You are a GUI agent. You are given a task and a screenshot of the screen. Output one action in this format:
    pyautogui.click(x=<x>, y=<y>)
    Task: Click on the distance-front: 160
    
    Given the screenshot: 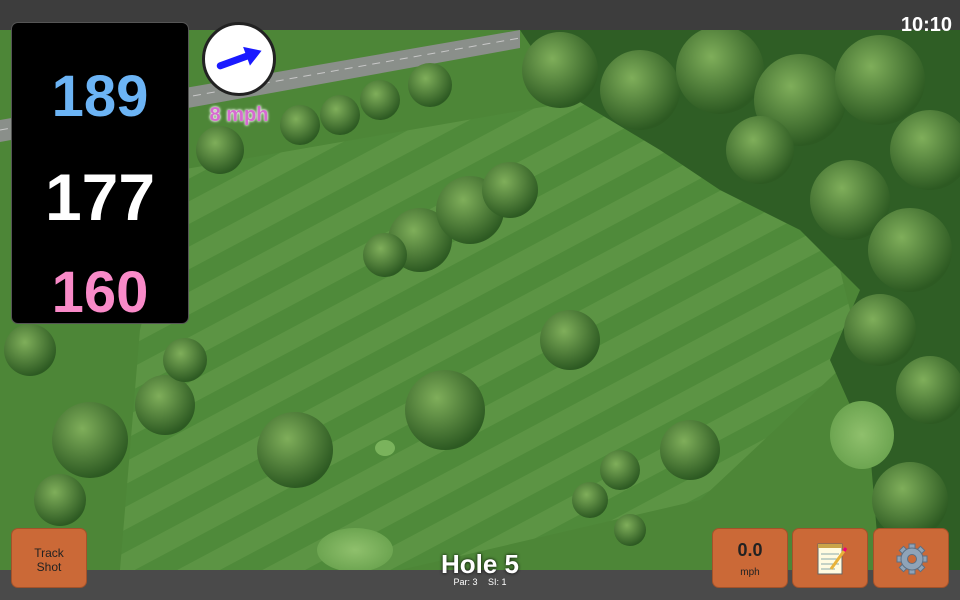 What is the action you would take?
    pyautogui.click(x=100, y=292)
    